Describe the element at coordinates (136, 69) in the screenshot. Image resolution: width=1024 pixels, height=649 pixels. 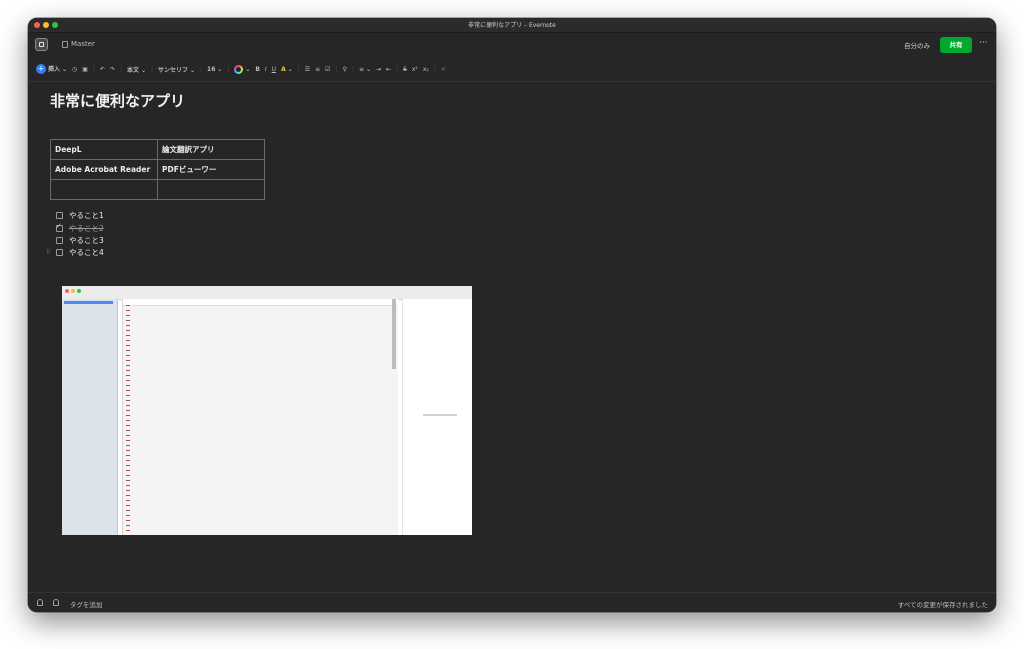
I see `paragraph-style-select: 本文 ⌄` at that location.